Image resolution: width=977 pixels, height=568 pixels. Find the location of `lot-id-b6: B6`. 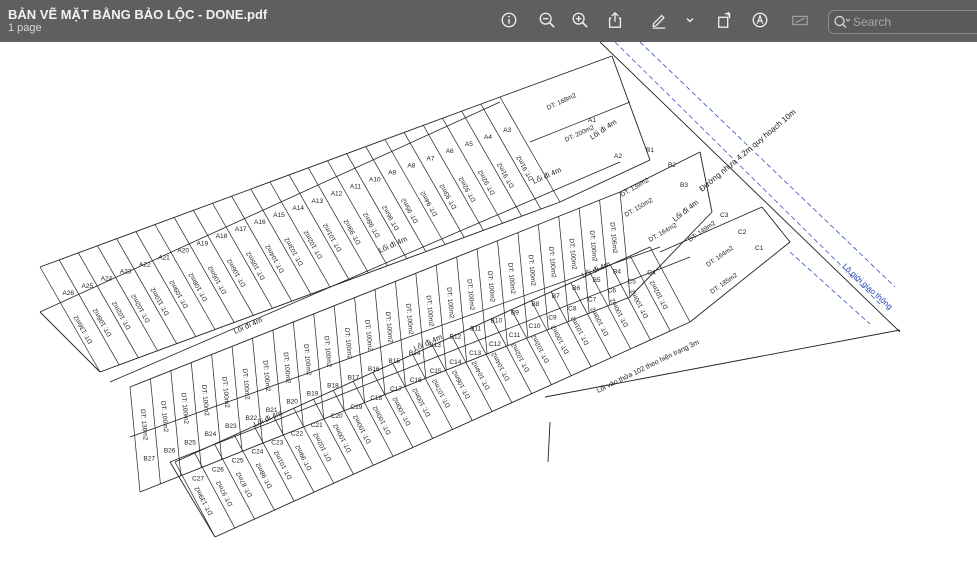

lot-id-b6: B6 is located at coordinates (576, 288).